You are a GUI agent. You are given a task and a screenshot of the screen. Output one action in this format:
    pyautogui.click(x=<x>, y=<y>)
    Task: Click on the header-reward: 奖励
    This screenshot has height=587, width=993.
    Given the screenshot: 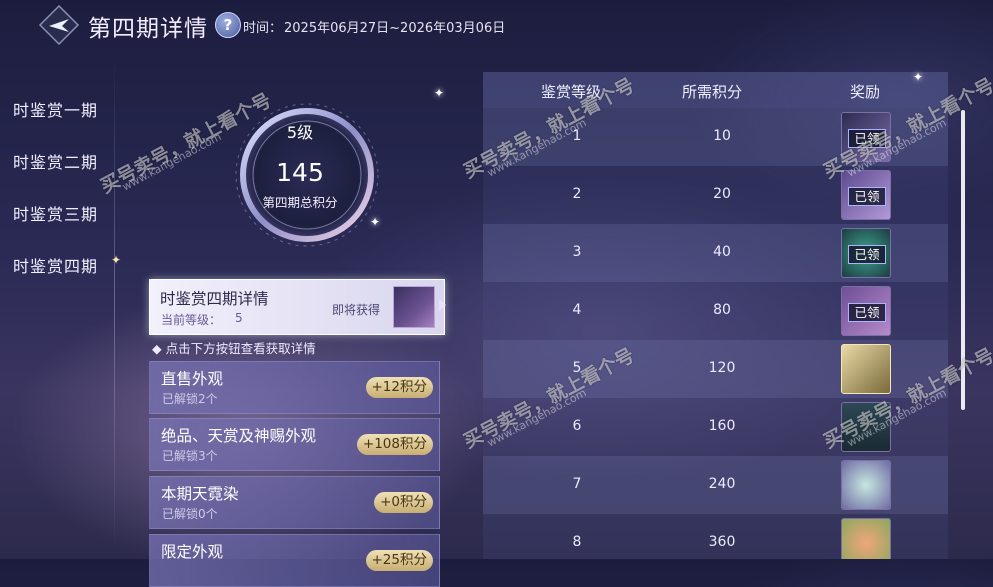 What is the action you would take?
    pyautogui.click(x=865, y=92)
    